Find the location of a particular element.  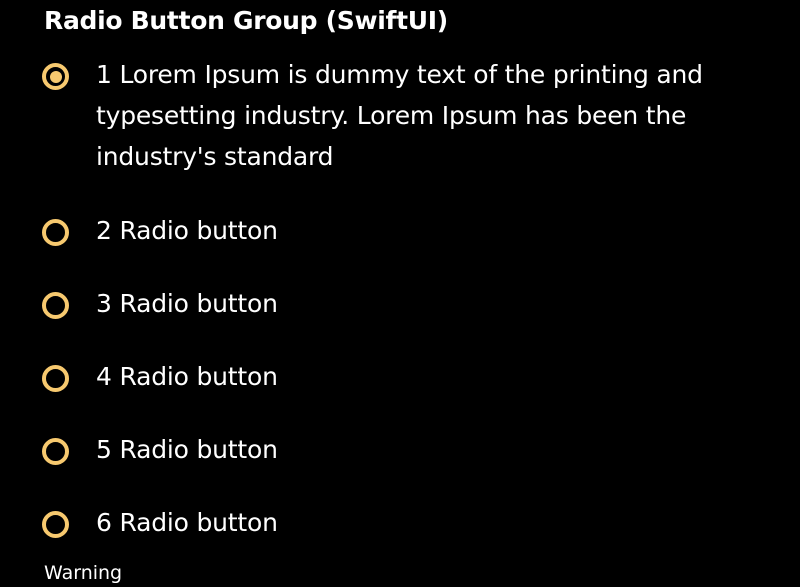

radio-label-2: 2 Radio button is located at coordinates (187, 230).